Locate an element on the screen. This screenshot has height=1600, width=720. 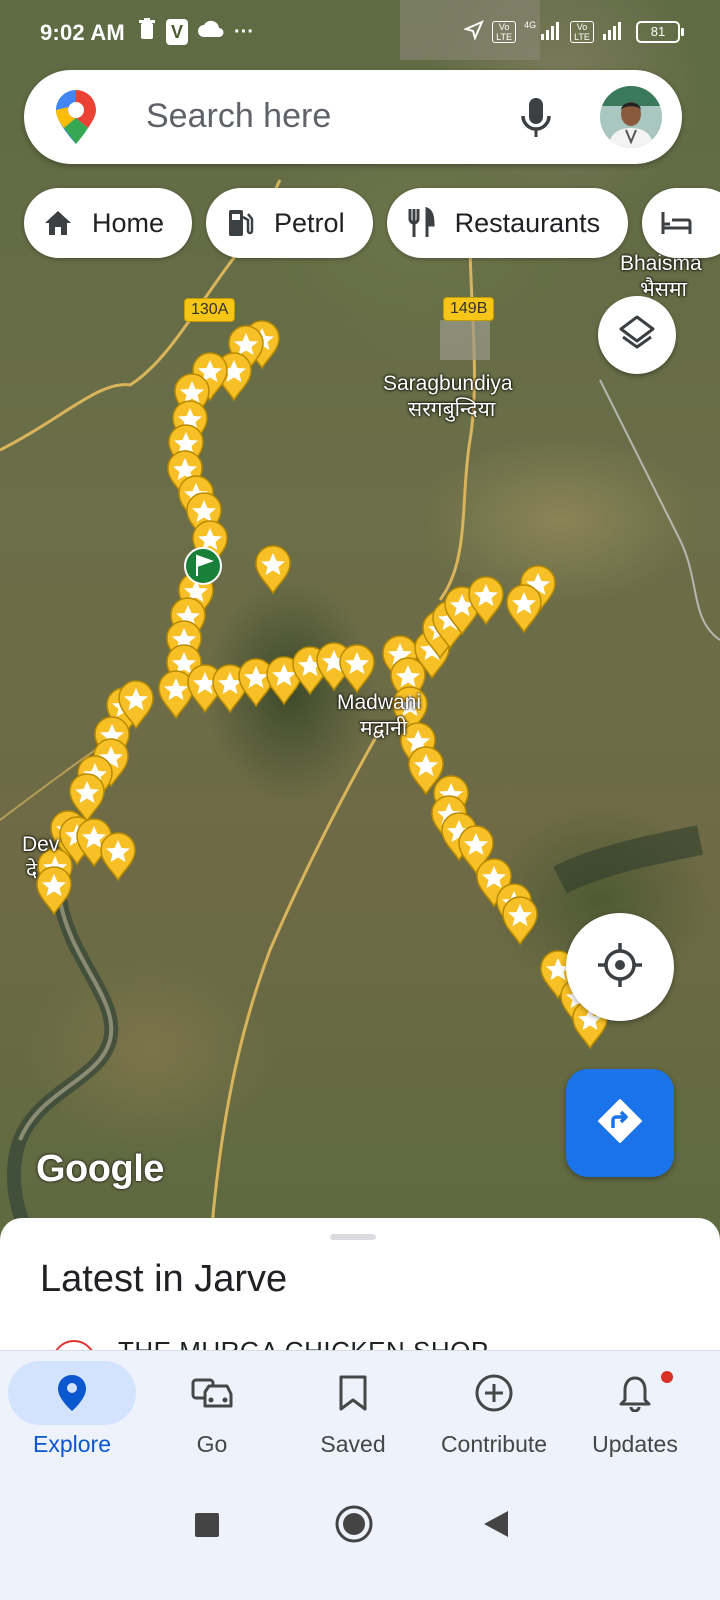
directions-icon is located at coordinates (620, 1123).